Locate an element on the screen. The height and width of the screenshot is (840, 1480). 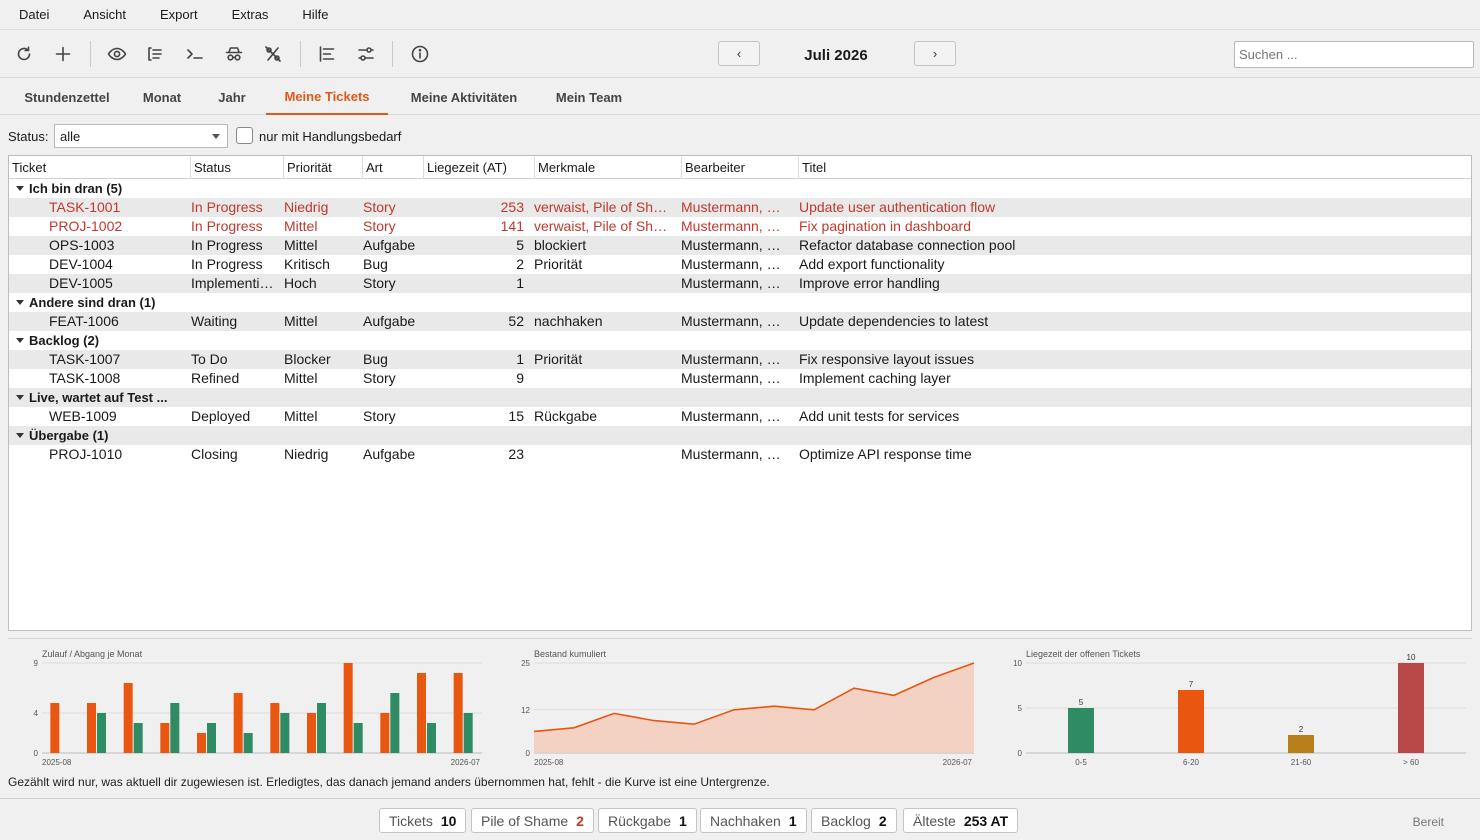
info-icon is located at coordinates (420, 54).